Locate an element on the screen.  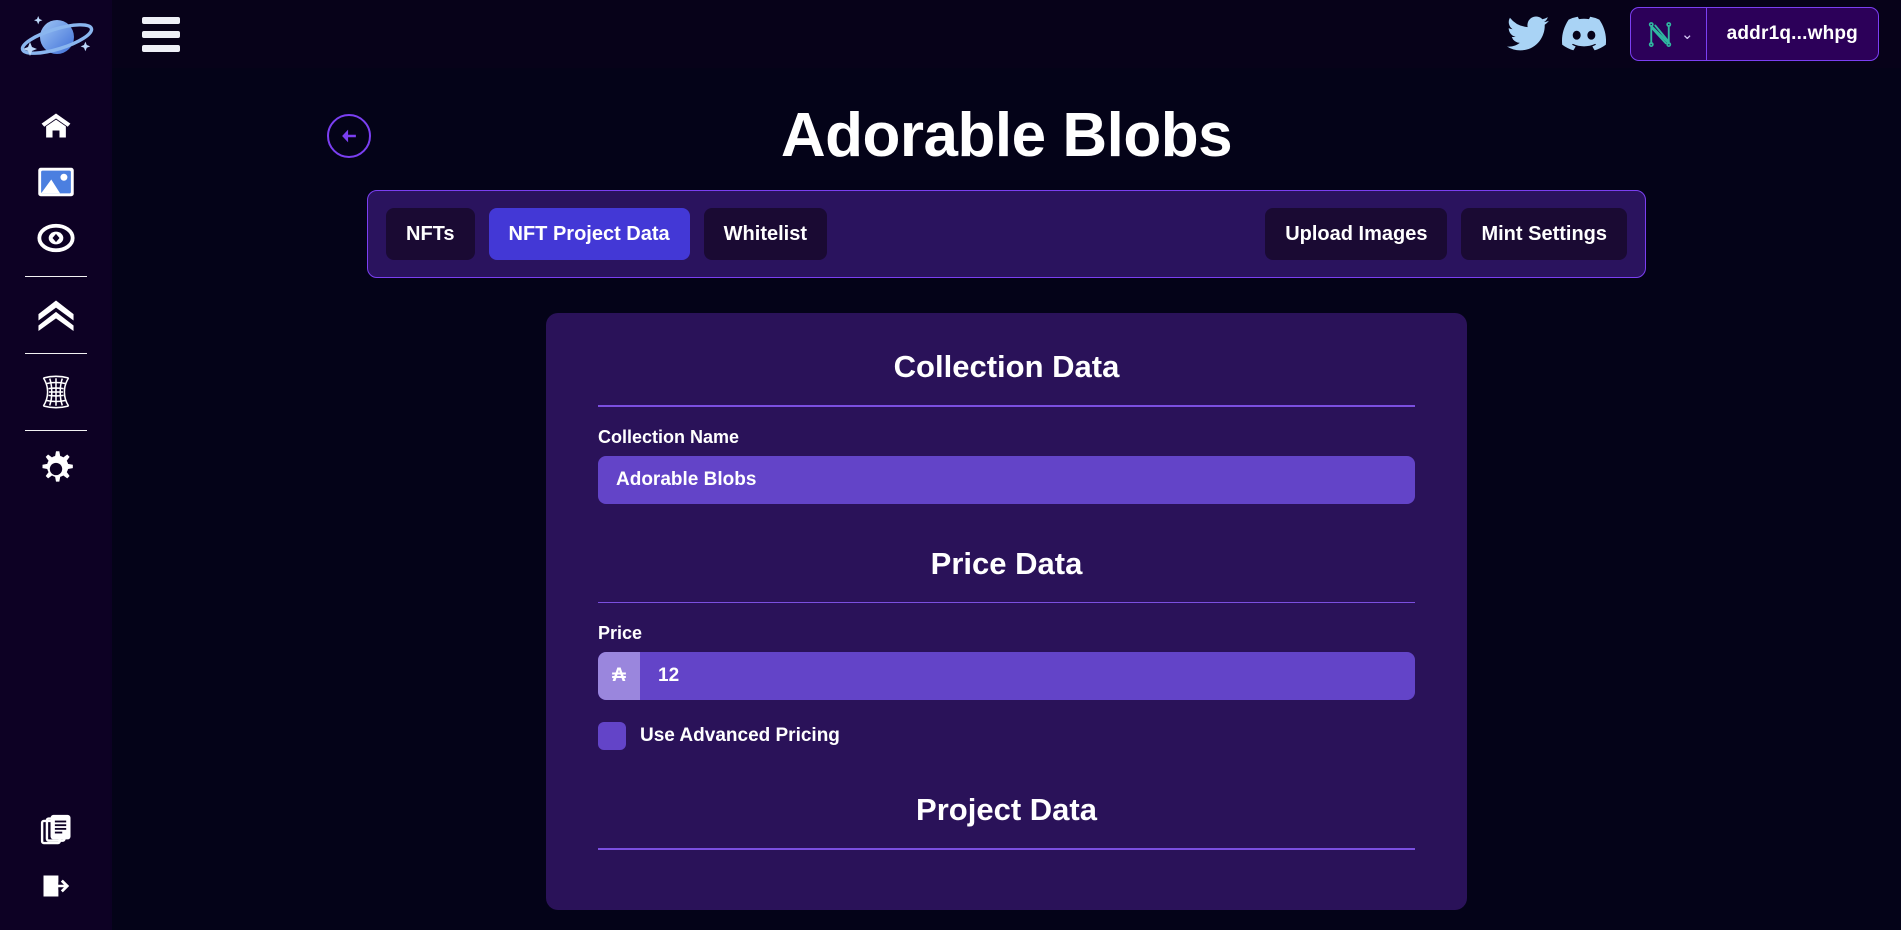
sidebar-item-gallery is located at coordinates (56, 182).